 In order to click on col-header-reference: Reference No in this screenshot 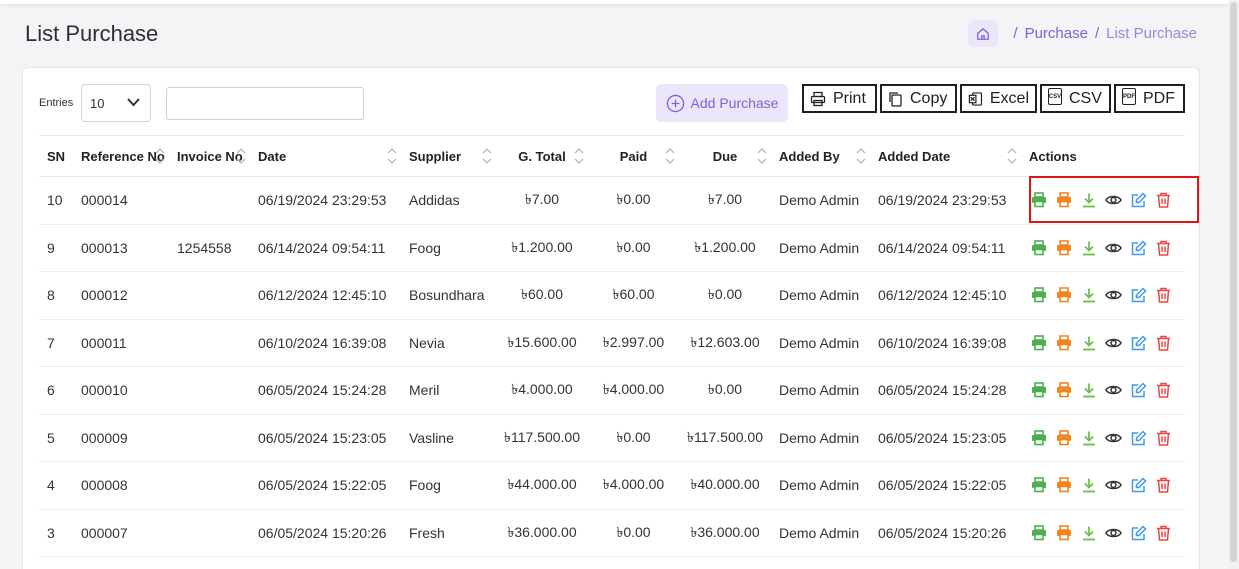, I will do `click(121, 156)`.